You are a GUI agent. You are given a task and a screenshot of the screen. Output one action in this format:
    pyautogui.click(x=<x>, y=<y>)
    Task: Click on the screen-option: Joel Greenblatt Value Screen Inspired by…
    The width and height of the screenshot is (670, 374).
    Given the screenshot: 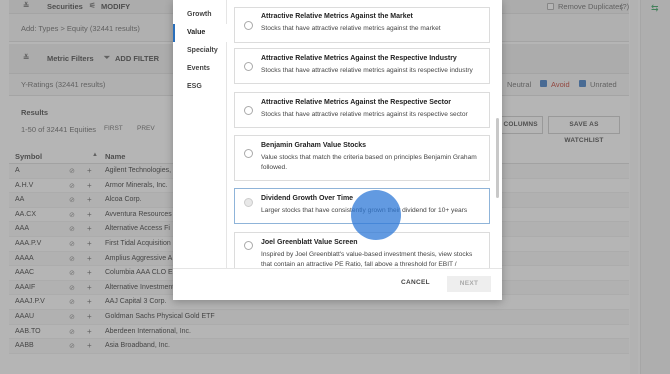 What is the action you would take?
    pyautogui.click(x=362, y=250)
    